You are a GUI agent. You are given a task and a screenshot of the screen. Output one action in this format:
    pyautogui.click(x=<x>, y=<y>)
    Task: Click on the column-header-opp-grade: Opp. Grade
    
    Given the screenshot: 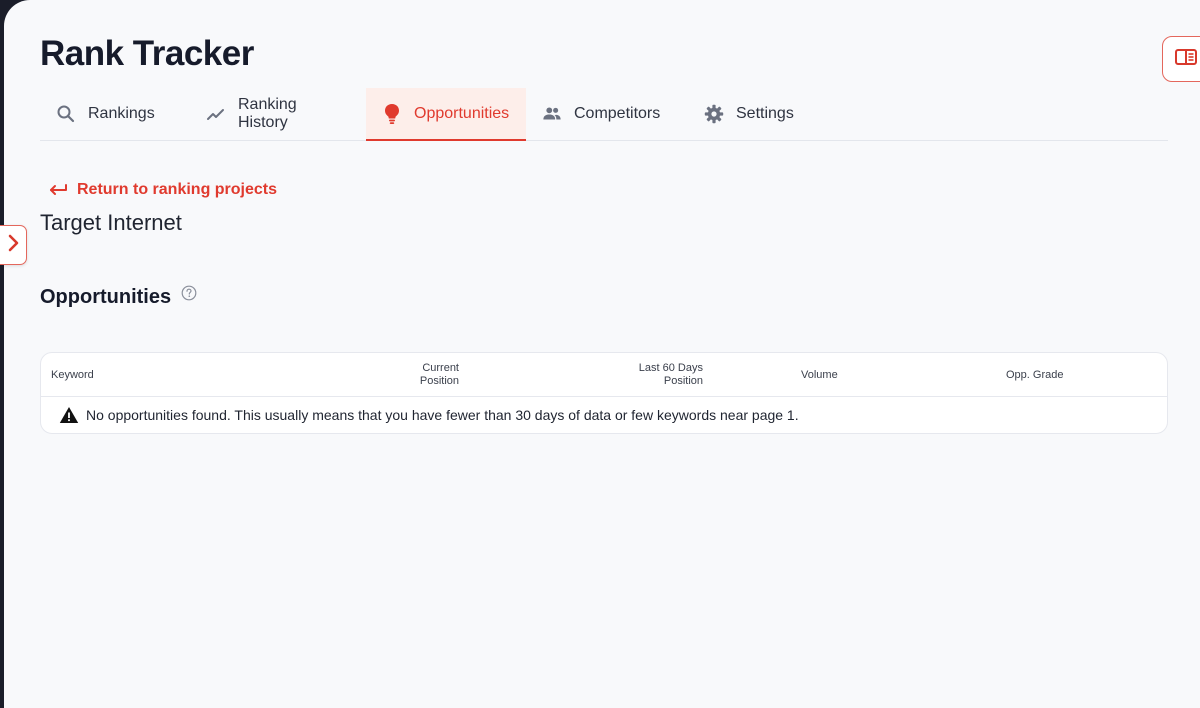 What is the action you would take?
    pyautogui.click(x=1035, y=374)
    